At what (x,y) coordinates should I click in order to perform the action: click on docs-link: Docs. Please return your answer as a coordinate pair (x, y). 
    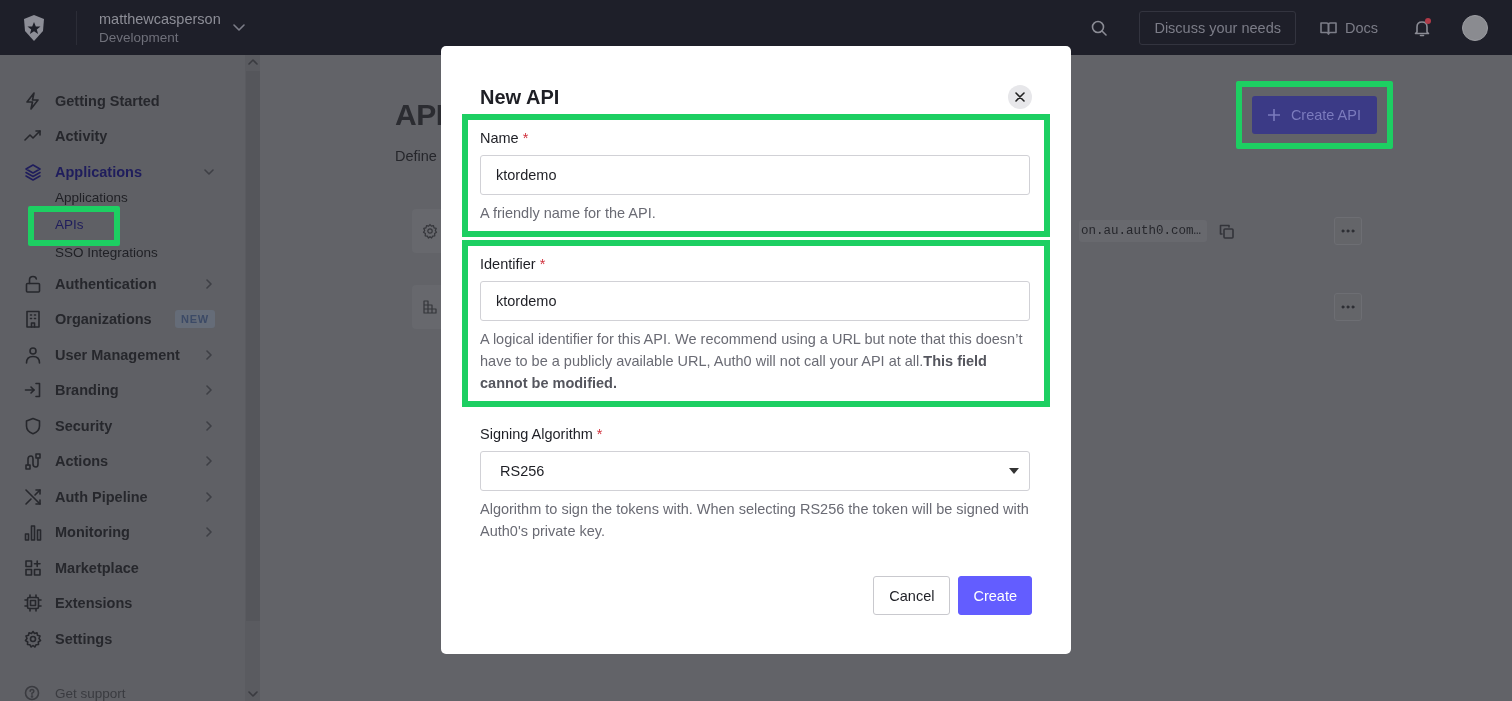
    Looking at the image, I should click on (1348, 27).